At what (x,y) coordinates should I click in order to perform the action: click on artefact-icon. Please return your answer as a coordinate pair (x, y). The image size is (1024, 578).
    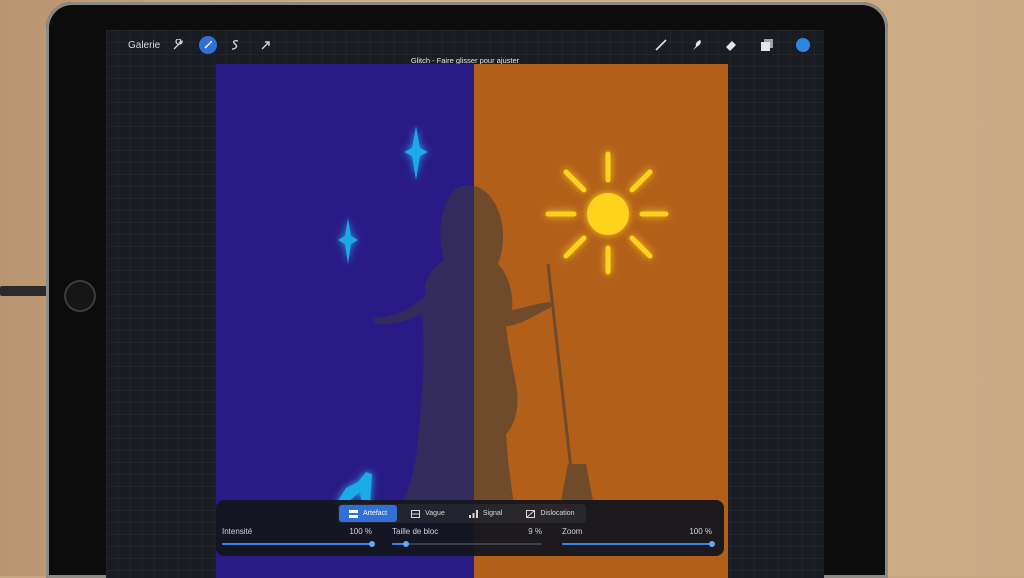
    Looking at the image, I should click on (353, 513).